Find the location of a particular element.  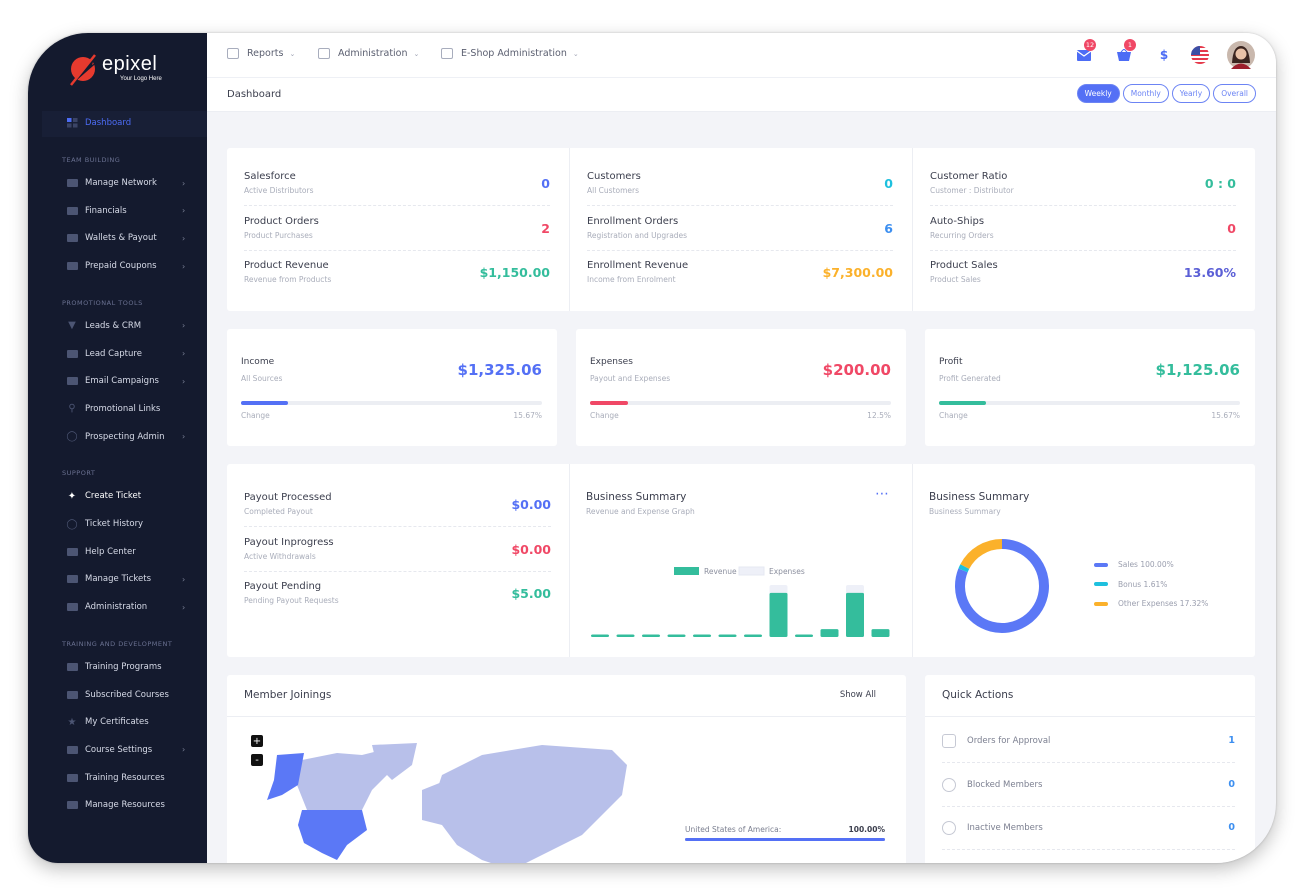

messages-button: 12 is located at coordinates (1085, 52).